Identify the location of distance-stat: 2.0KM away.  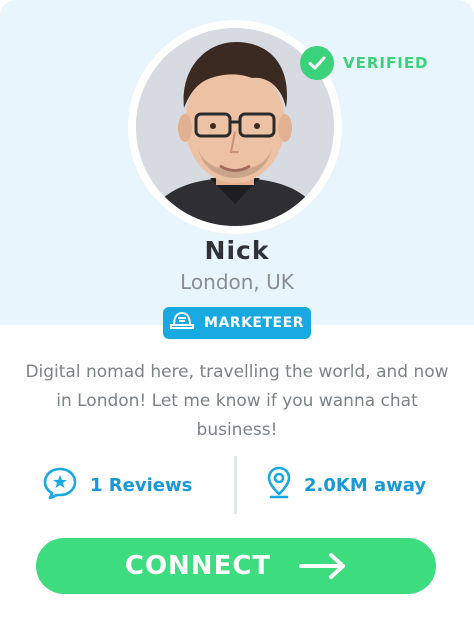
(346, 485).